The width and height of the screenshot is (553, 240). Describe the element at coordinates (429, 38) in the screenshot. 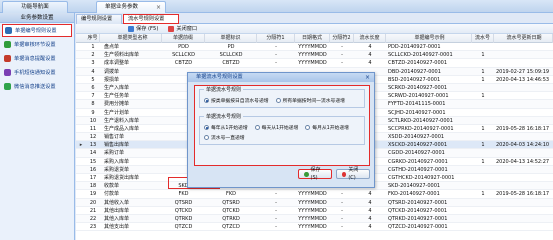

I see `column-header: 单据编号示例` at that location.